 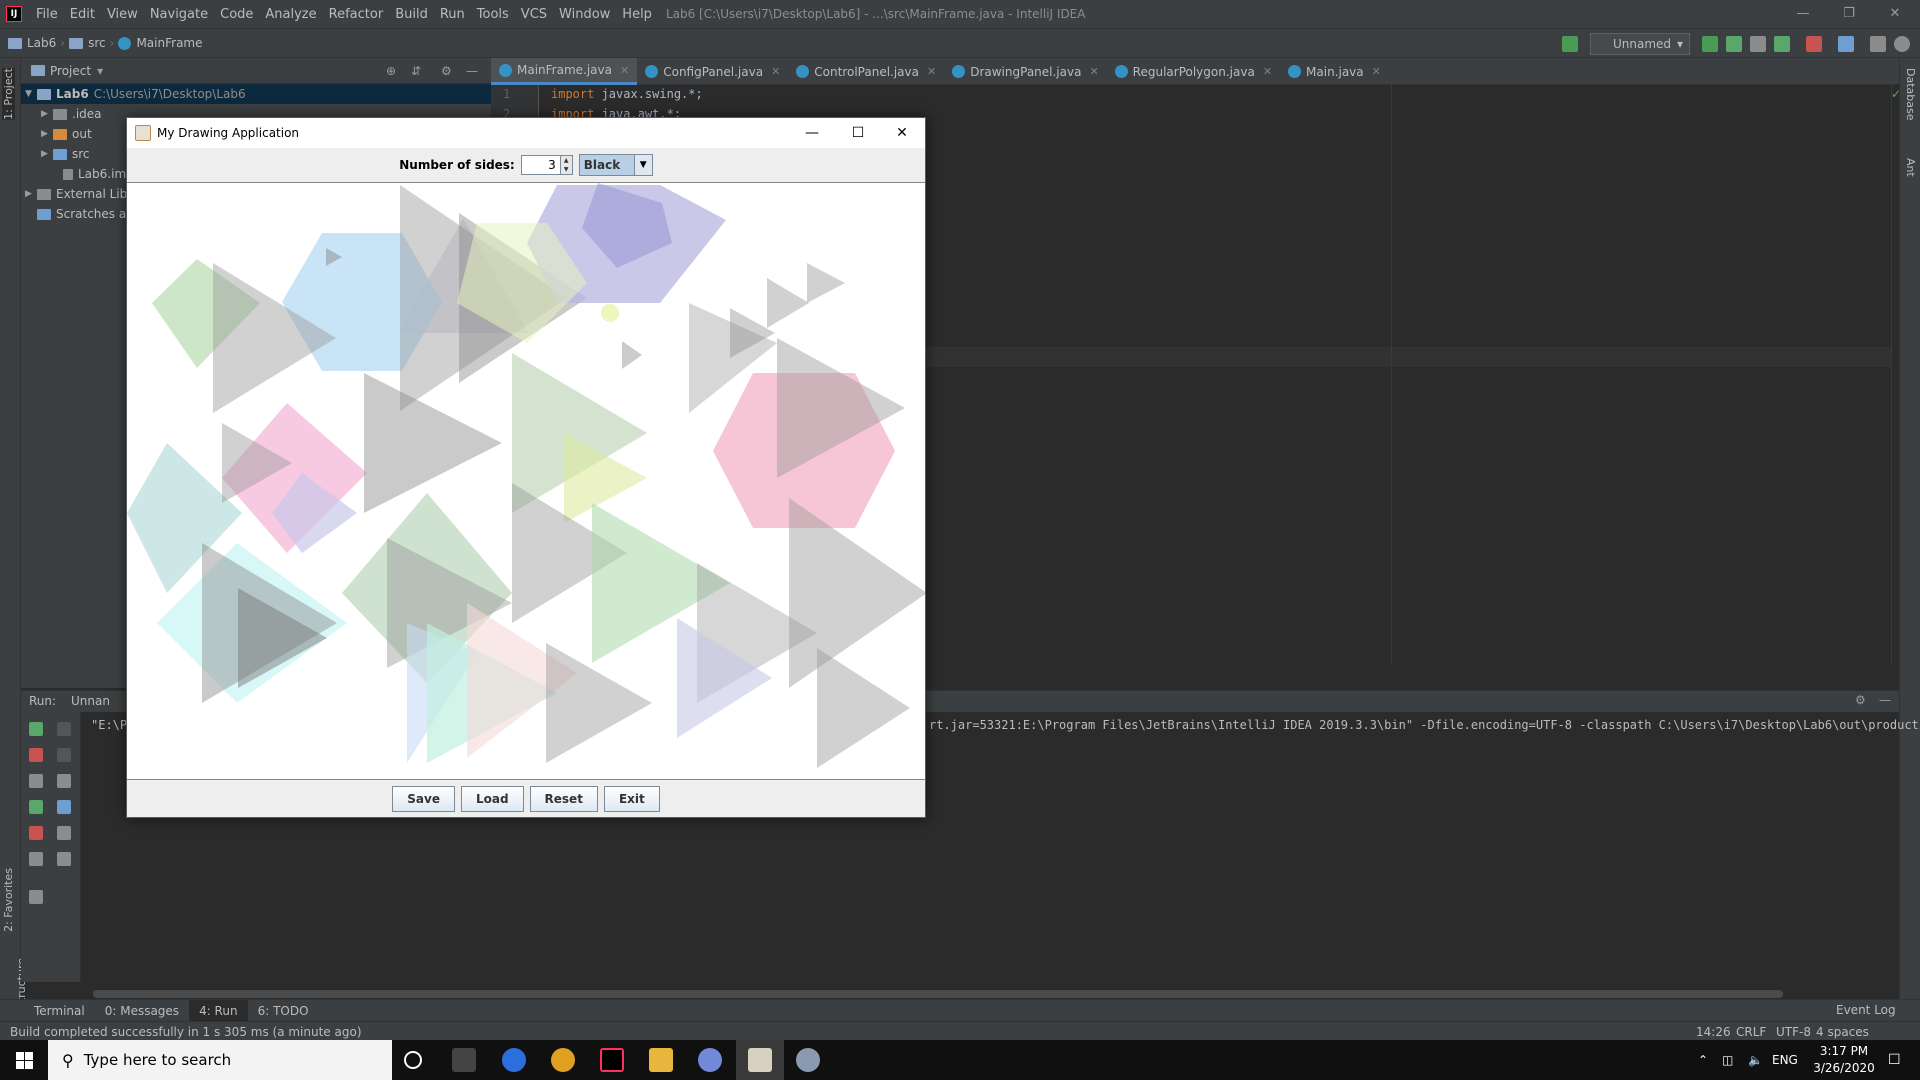 What do you see at coordinates (290, 14) in the screenshot?
I see `menu-analyze: Analyze` at bounding box center [290, 14].